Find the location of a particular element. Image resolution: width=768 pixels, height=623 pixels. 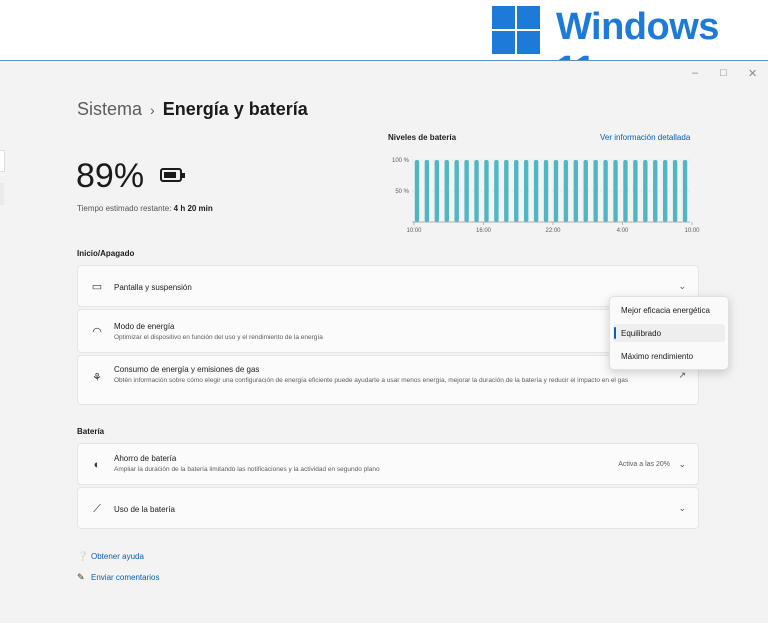

x-tick-label: 16:00 is located at coordinates (484, 231).